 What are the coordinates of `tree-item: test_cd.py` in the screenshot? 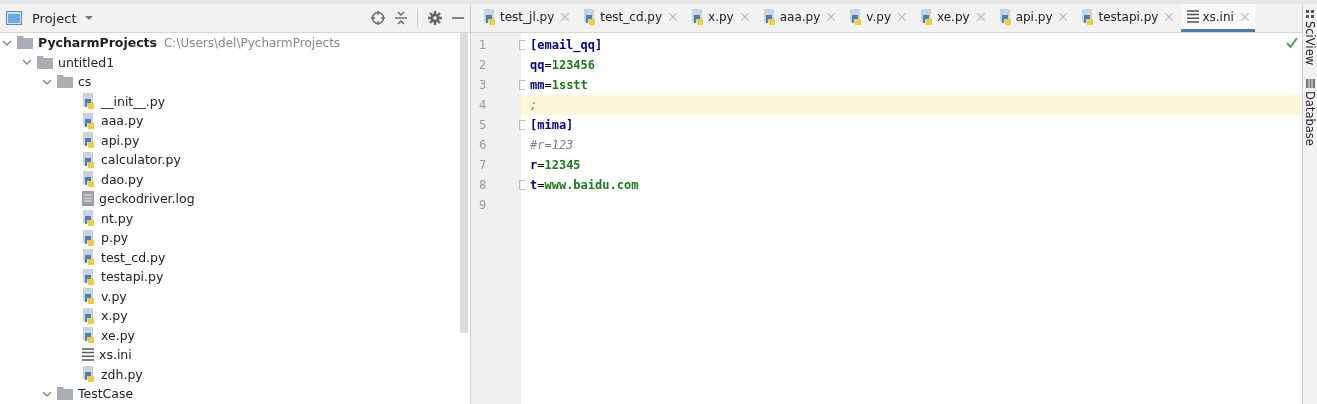 It's located at (133, 257).